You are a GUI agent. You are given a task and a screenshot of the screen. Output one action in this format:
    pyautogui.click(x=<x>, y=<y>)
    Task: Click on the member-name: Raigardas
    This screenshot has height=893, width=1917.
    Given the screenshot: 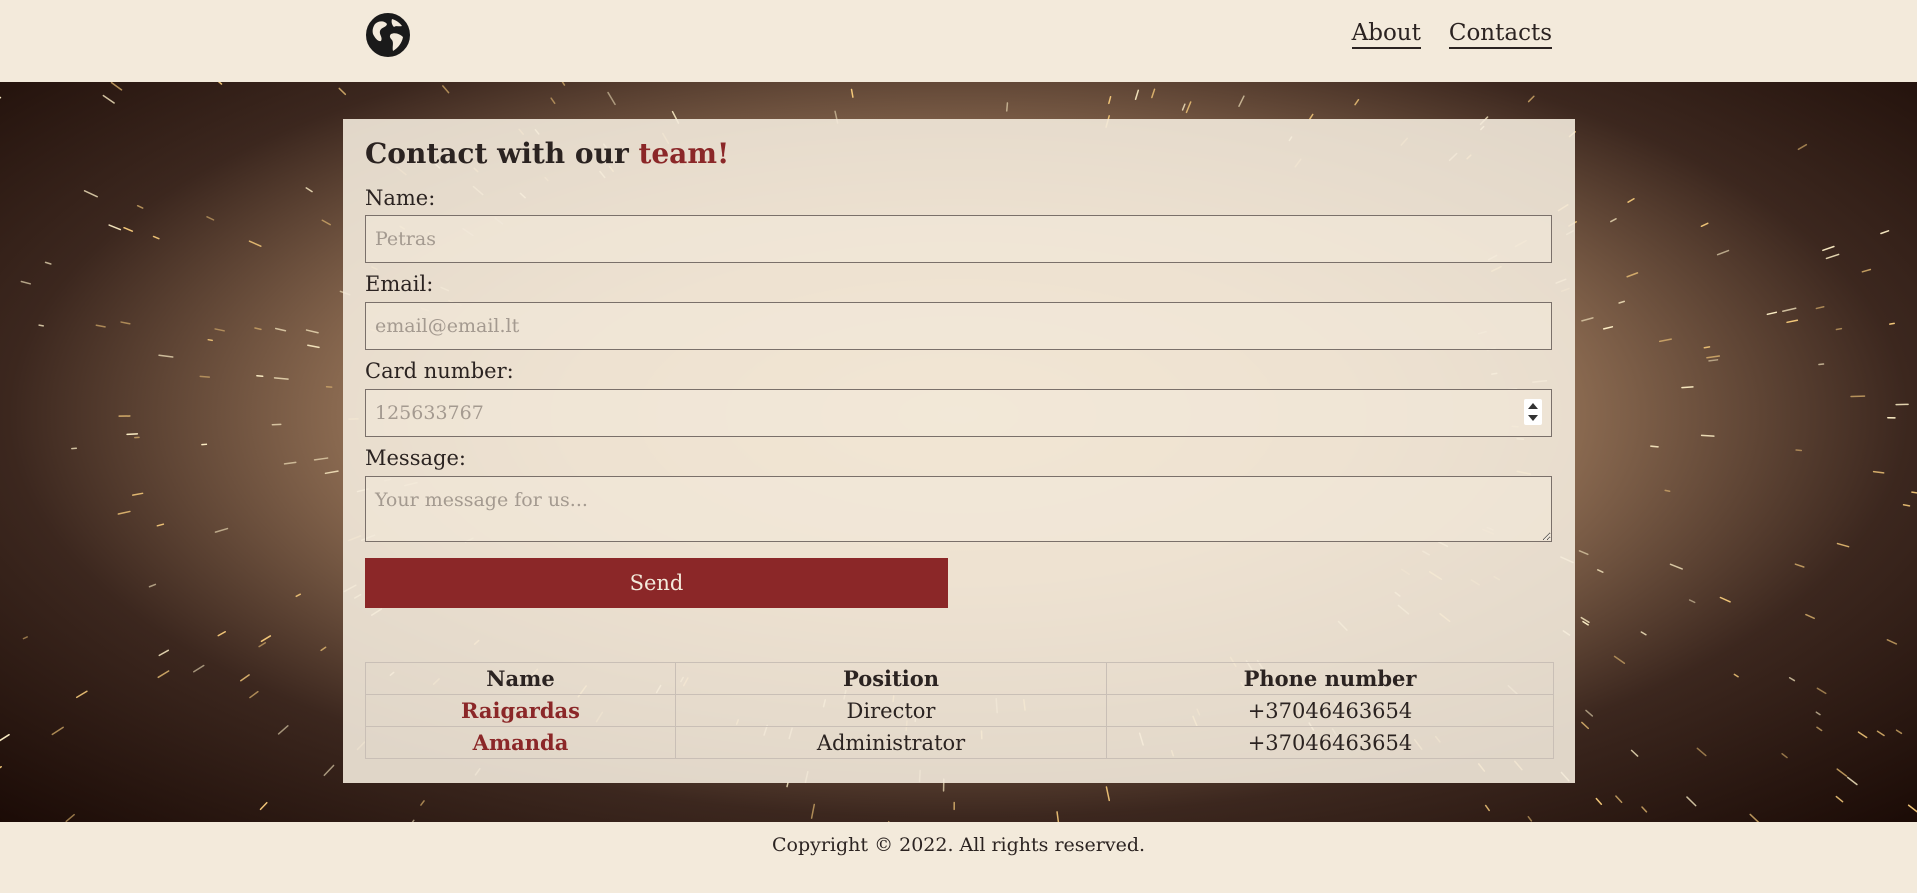 What is the action you would take?
    pyautogui.click(x=520, y=710)
    